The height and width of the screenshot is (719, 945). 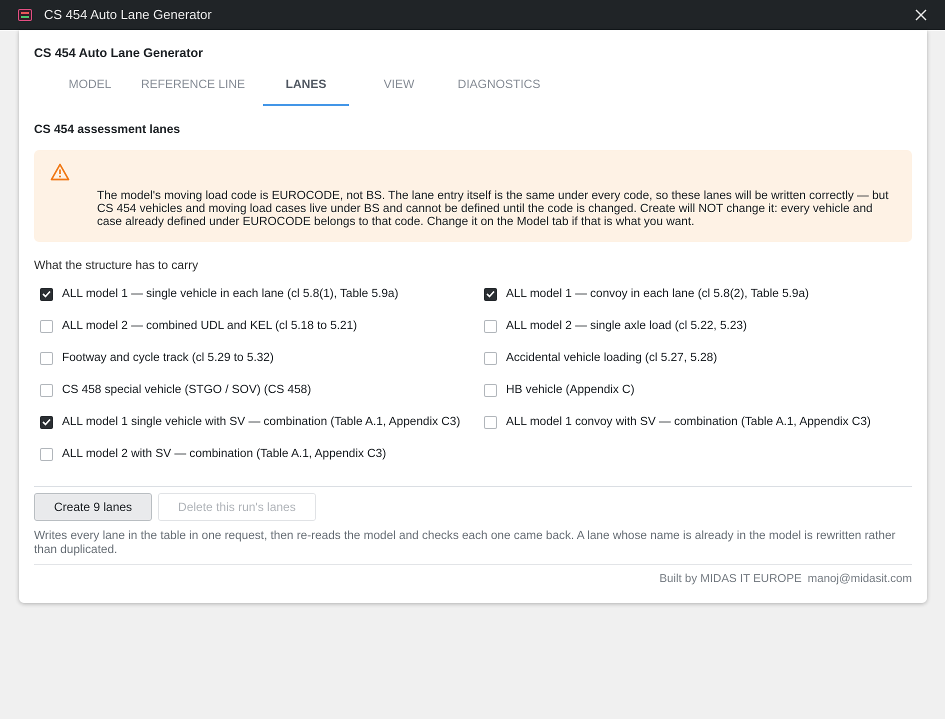 What do you see at coordinates (688, 422) in the screenshot?
I see `checkbox-label: ALL model 1 convoy with SV — combination (Table A.1, Appendix C3)` at bounding box center [688, 422].